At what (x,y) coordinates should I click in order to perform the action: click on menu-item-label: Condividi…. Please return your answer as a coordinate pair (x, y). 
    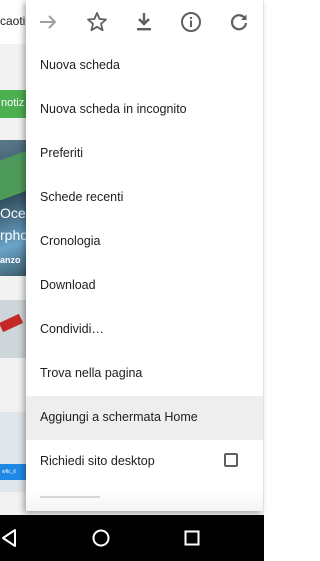
    Looking at the image, I should click on (72, 329).